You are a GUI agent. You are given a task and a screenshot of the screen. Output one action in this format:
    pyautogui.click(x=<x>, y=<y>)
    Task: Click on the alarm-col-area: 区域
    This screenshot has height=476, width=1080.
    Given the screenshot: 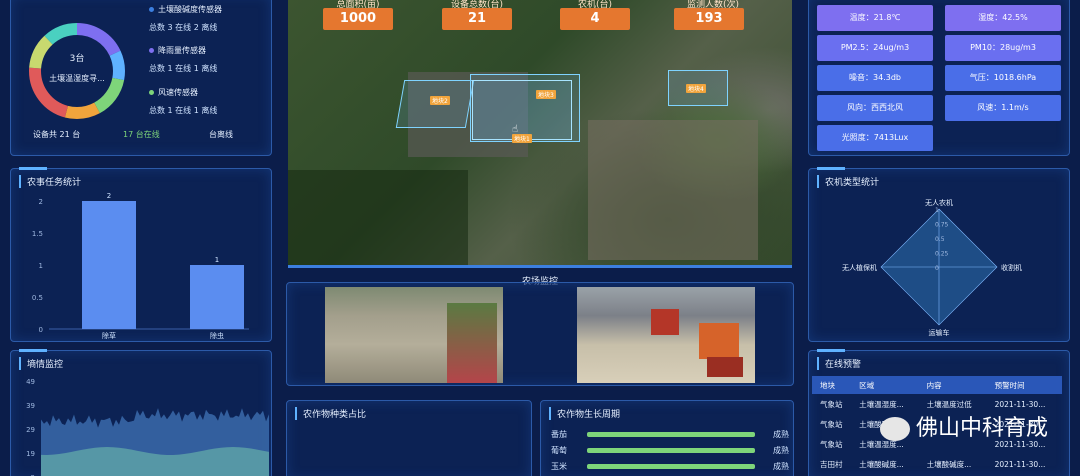 What is the action you would take?
    pyautogui.click(x=885, y=385)
    